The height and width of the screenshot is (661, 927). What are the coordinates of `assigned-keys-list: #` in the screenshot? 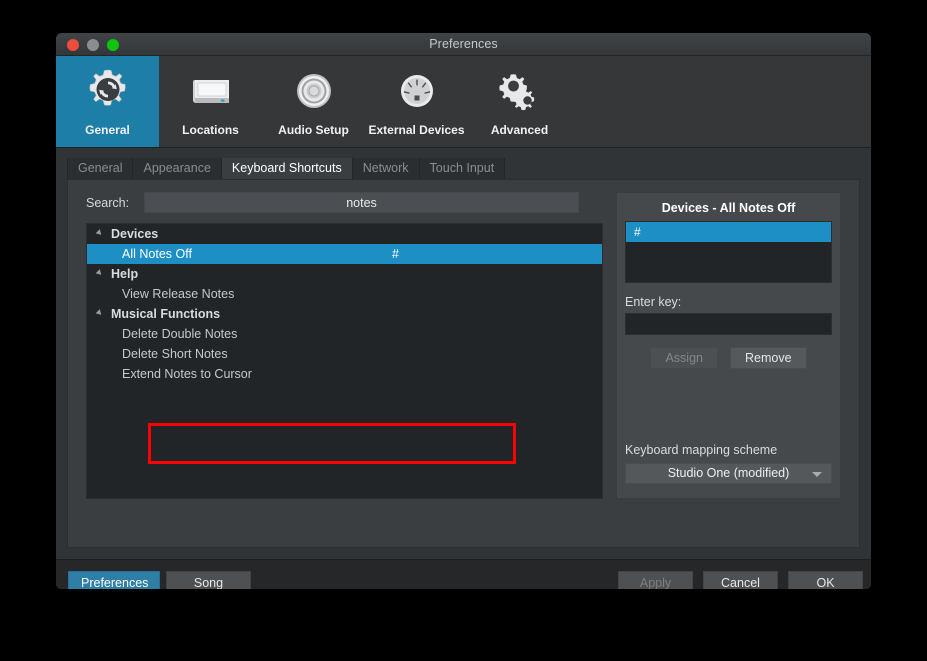 It's located at (728, 252).